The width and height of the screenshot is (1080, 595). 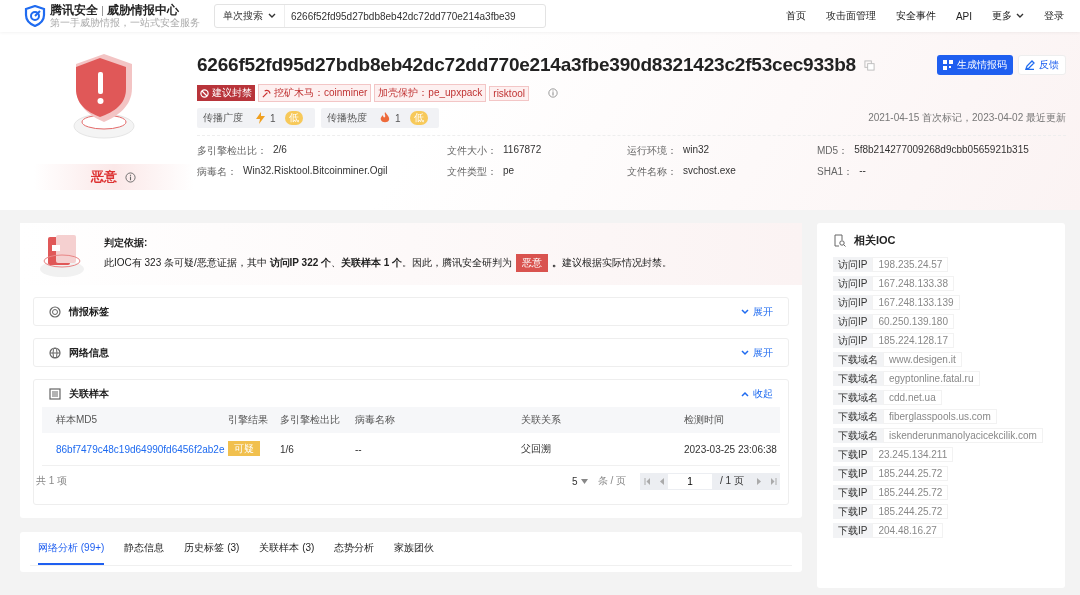 What do you see at coordinates (869, 65) in the screenshot?
I see `copy-icon` at bounding box center [869, 65].